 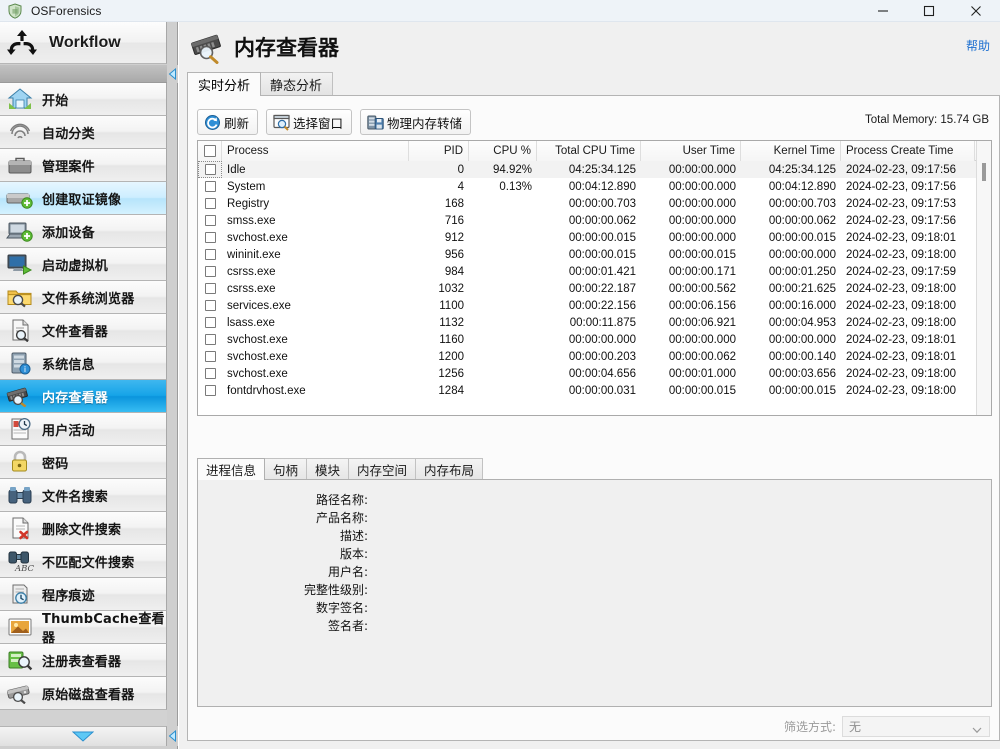 I want to click on sidebar-item-label: 自动分类, so click(x=68, y=134).